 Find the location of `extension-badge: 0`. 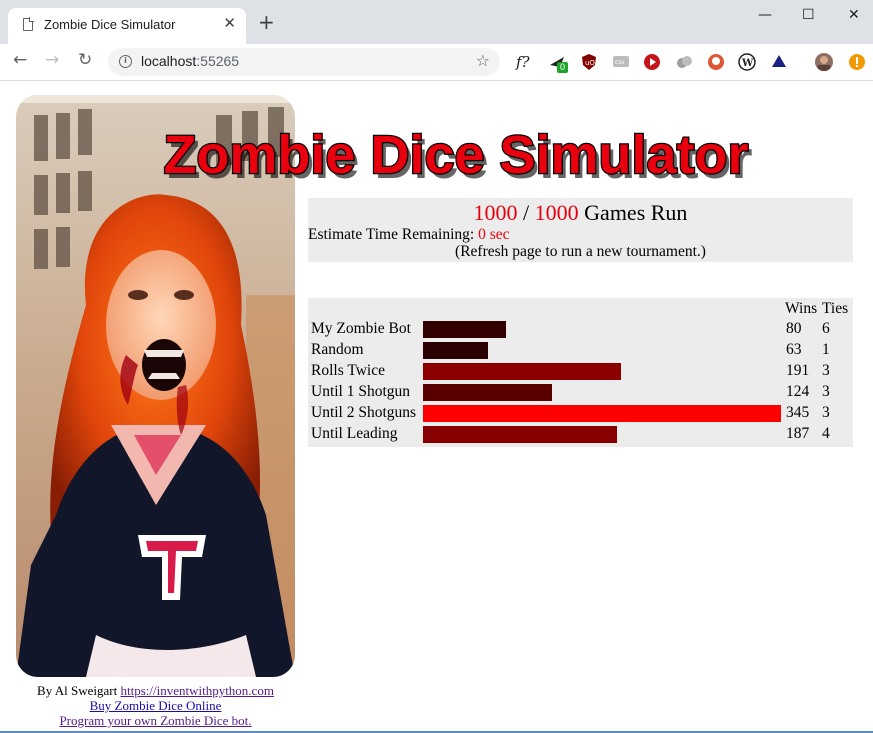

extension-badge: 0 is located at coordinates (563, 67).